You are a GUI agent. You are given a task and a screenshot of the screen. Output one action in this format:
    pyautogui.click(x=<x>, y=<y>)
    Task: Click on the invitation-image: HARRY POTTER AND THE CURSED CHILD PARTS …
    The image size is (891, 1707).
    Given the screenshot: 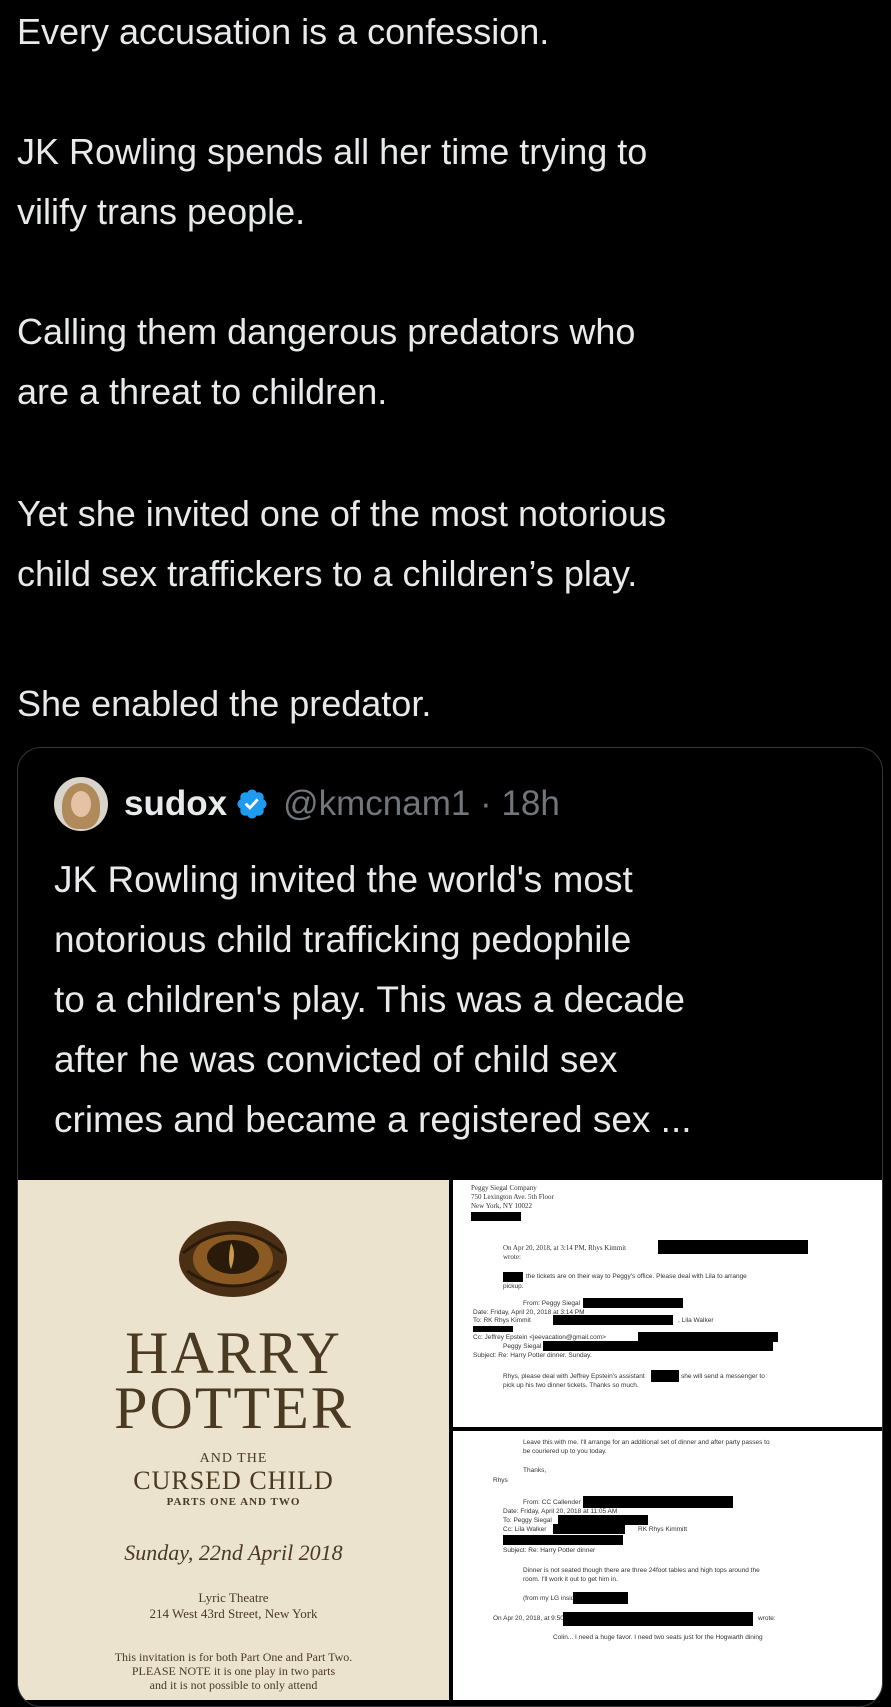 What is the action you would take?
    pyautogui.click(x=233, y=1440)
    